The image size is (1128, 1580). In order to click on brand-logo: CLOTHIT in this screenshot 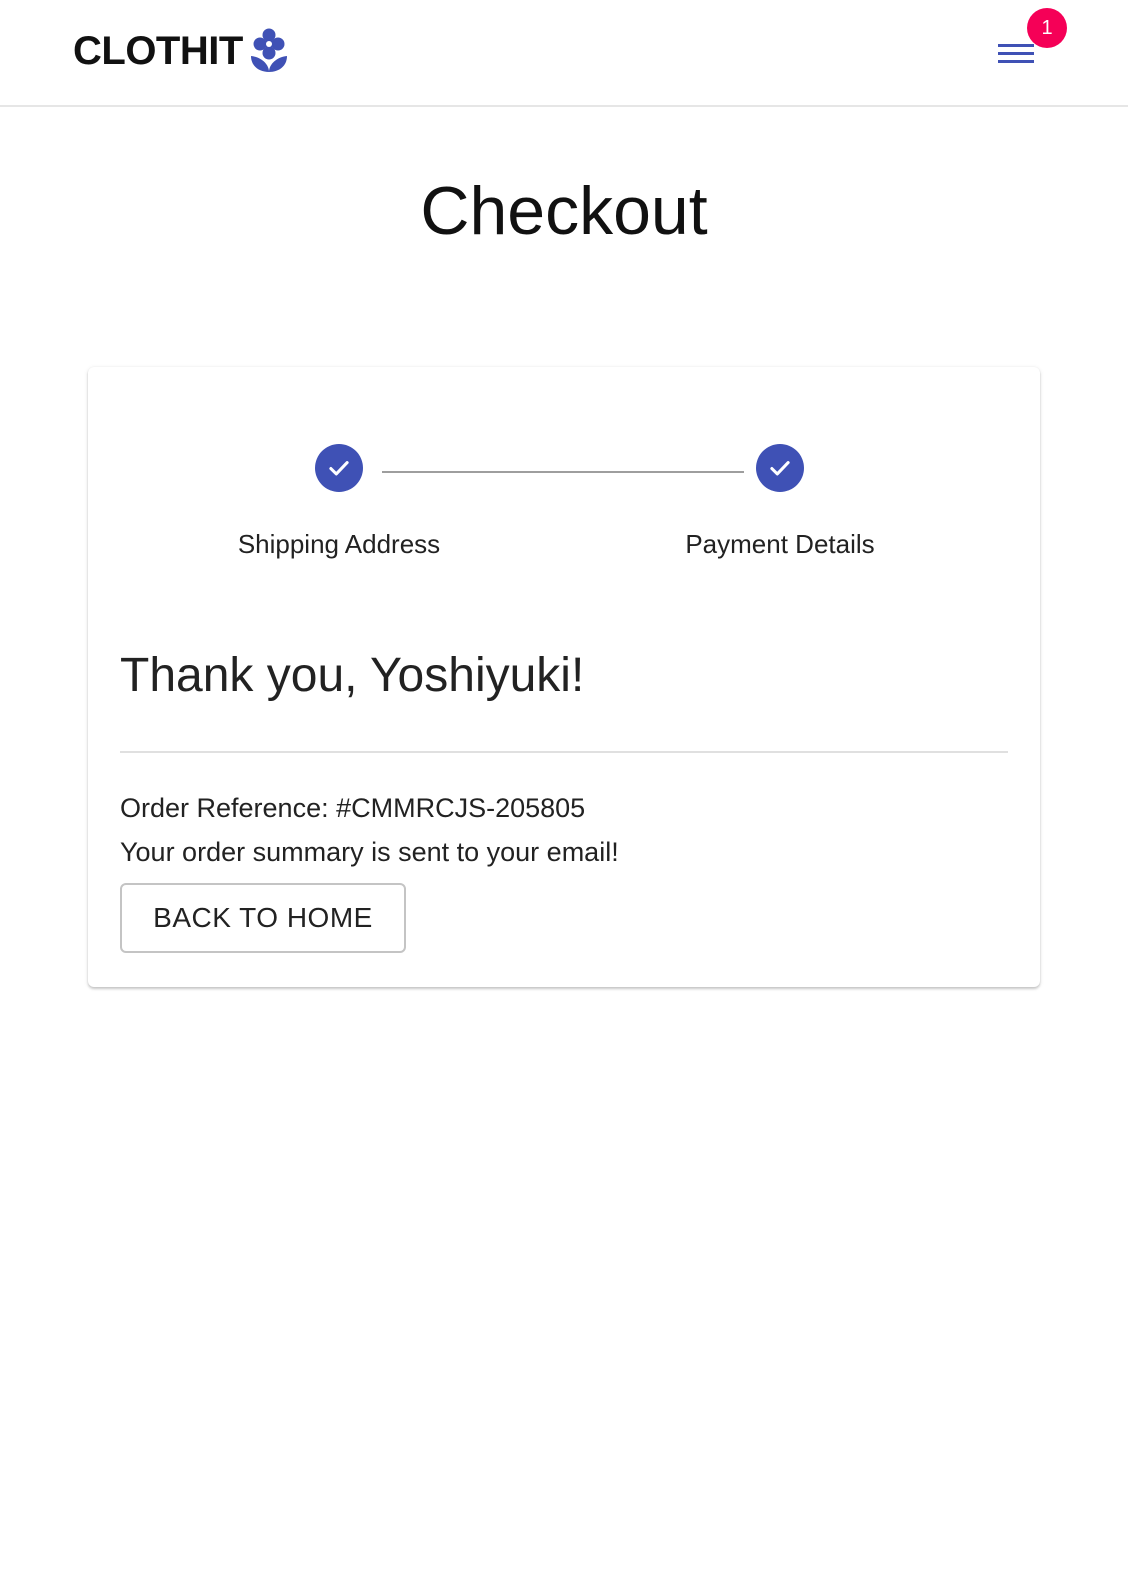, I will do `click(181, 51)`.